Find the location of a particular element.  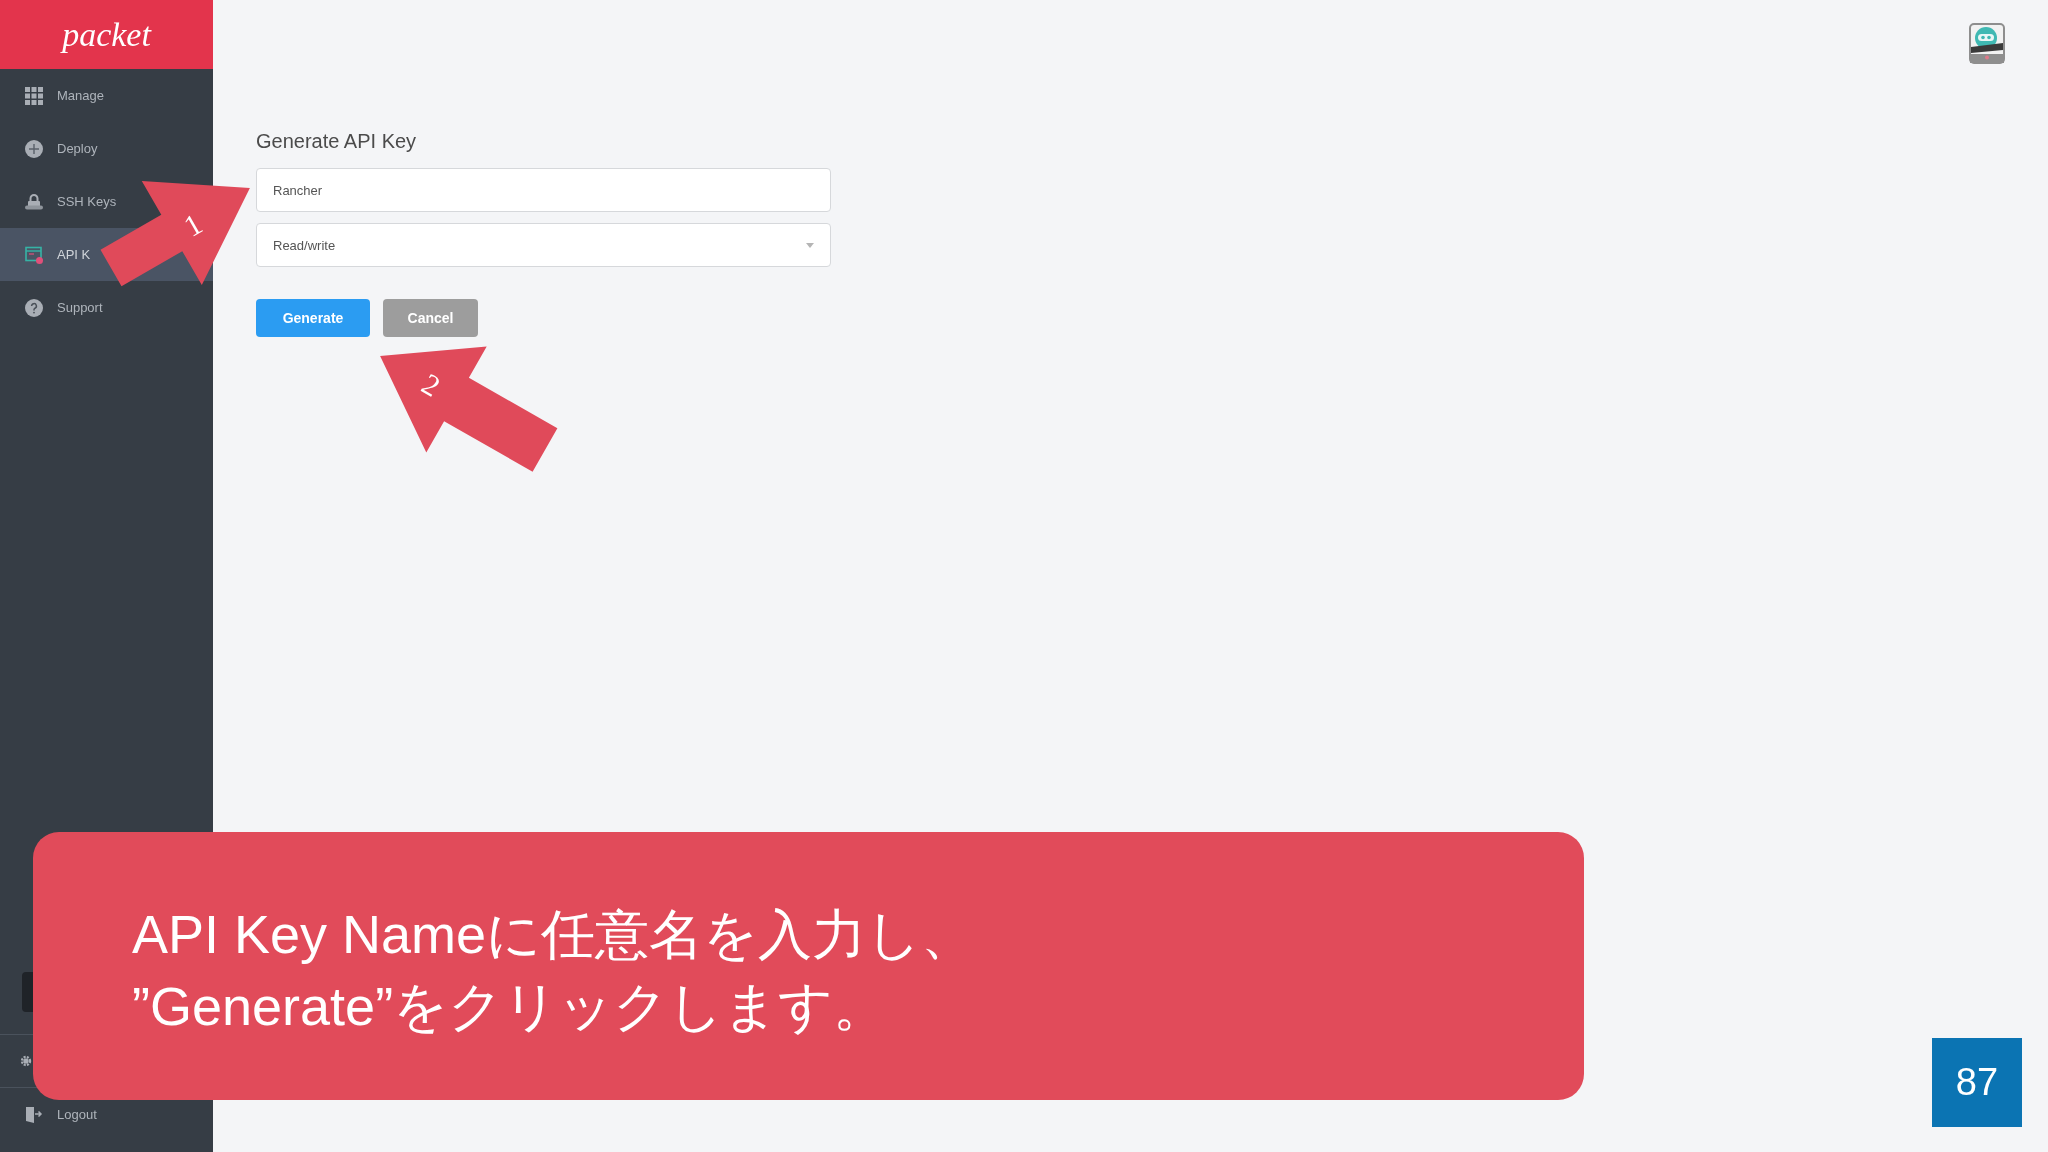

cancel-button: Cancel is located at coordinates (430, 318).